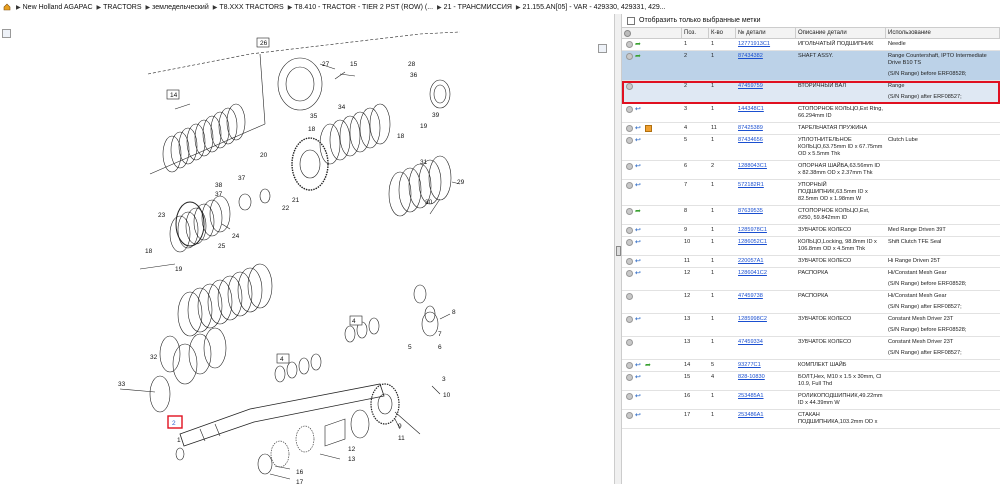 This screenshot has height=484, width=1000. Describe the element at coordinates (766, 381) in the screenshot. I see `row-part-number: 828-10830` at that location.